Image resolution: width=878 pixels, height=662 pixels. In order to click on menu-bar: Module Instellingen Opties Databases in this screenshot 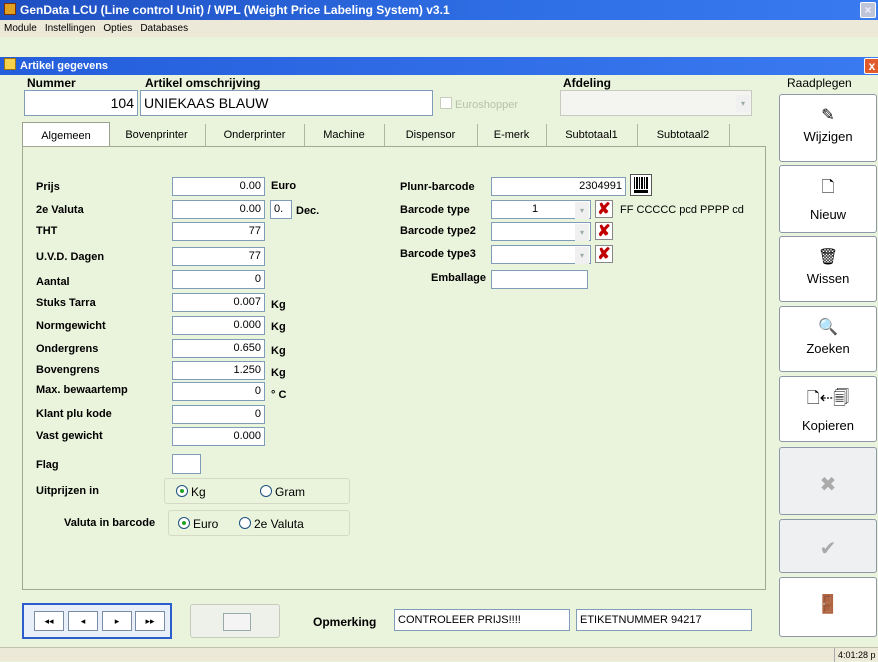, I will do `click(439, 28)`.